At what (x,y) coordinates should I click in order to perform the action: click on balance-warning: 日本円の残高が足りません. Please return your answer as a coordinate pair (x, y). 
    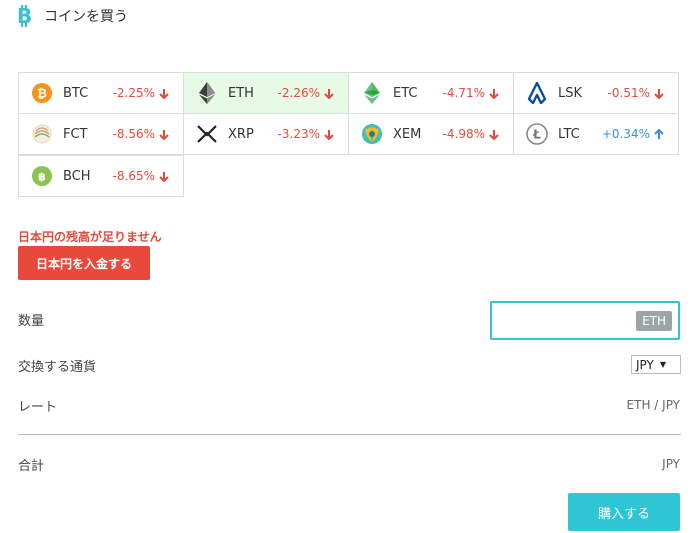
    Looking at the image, I should click on (90, 237).